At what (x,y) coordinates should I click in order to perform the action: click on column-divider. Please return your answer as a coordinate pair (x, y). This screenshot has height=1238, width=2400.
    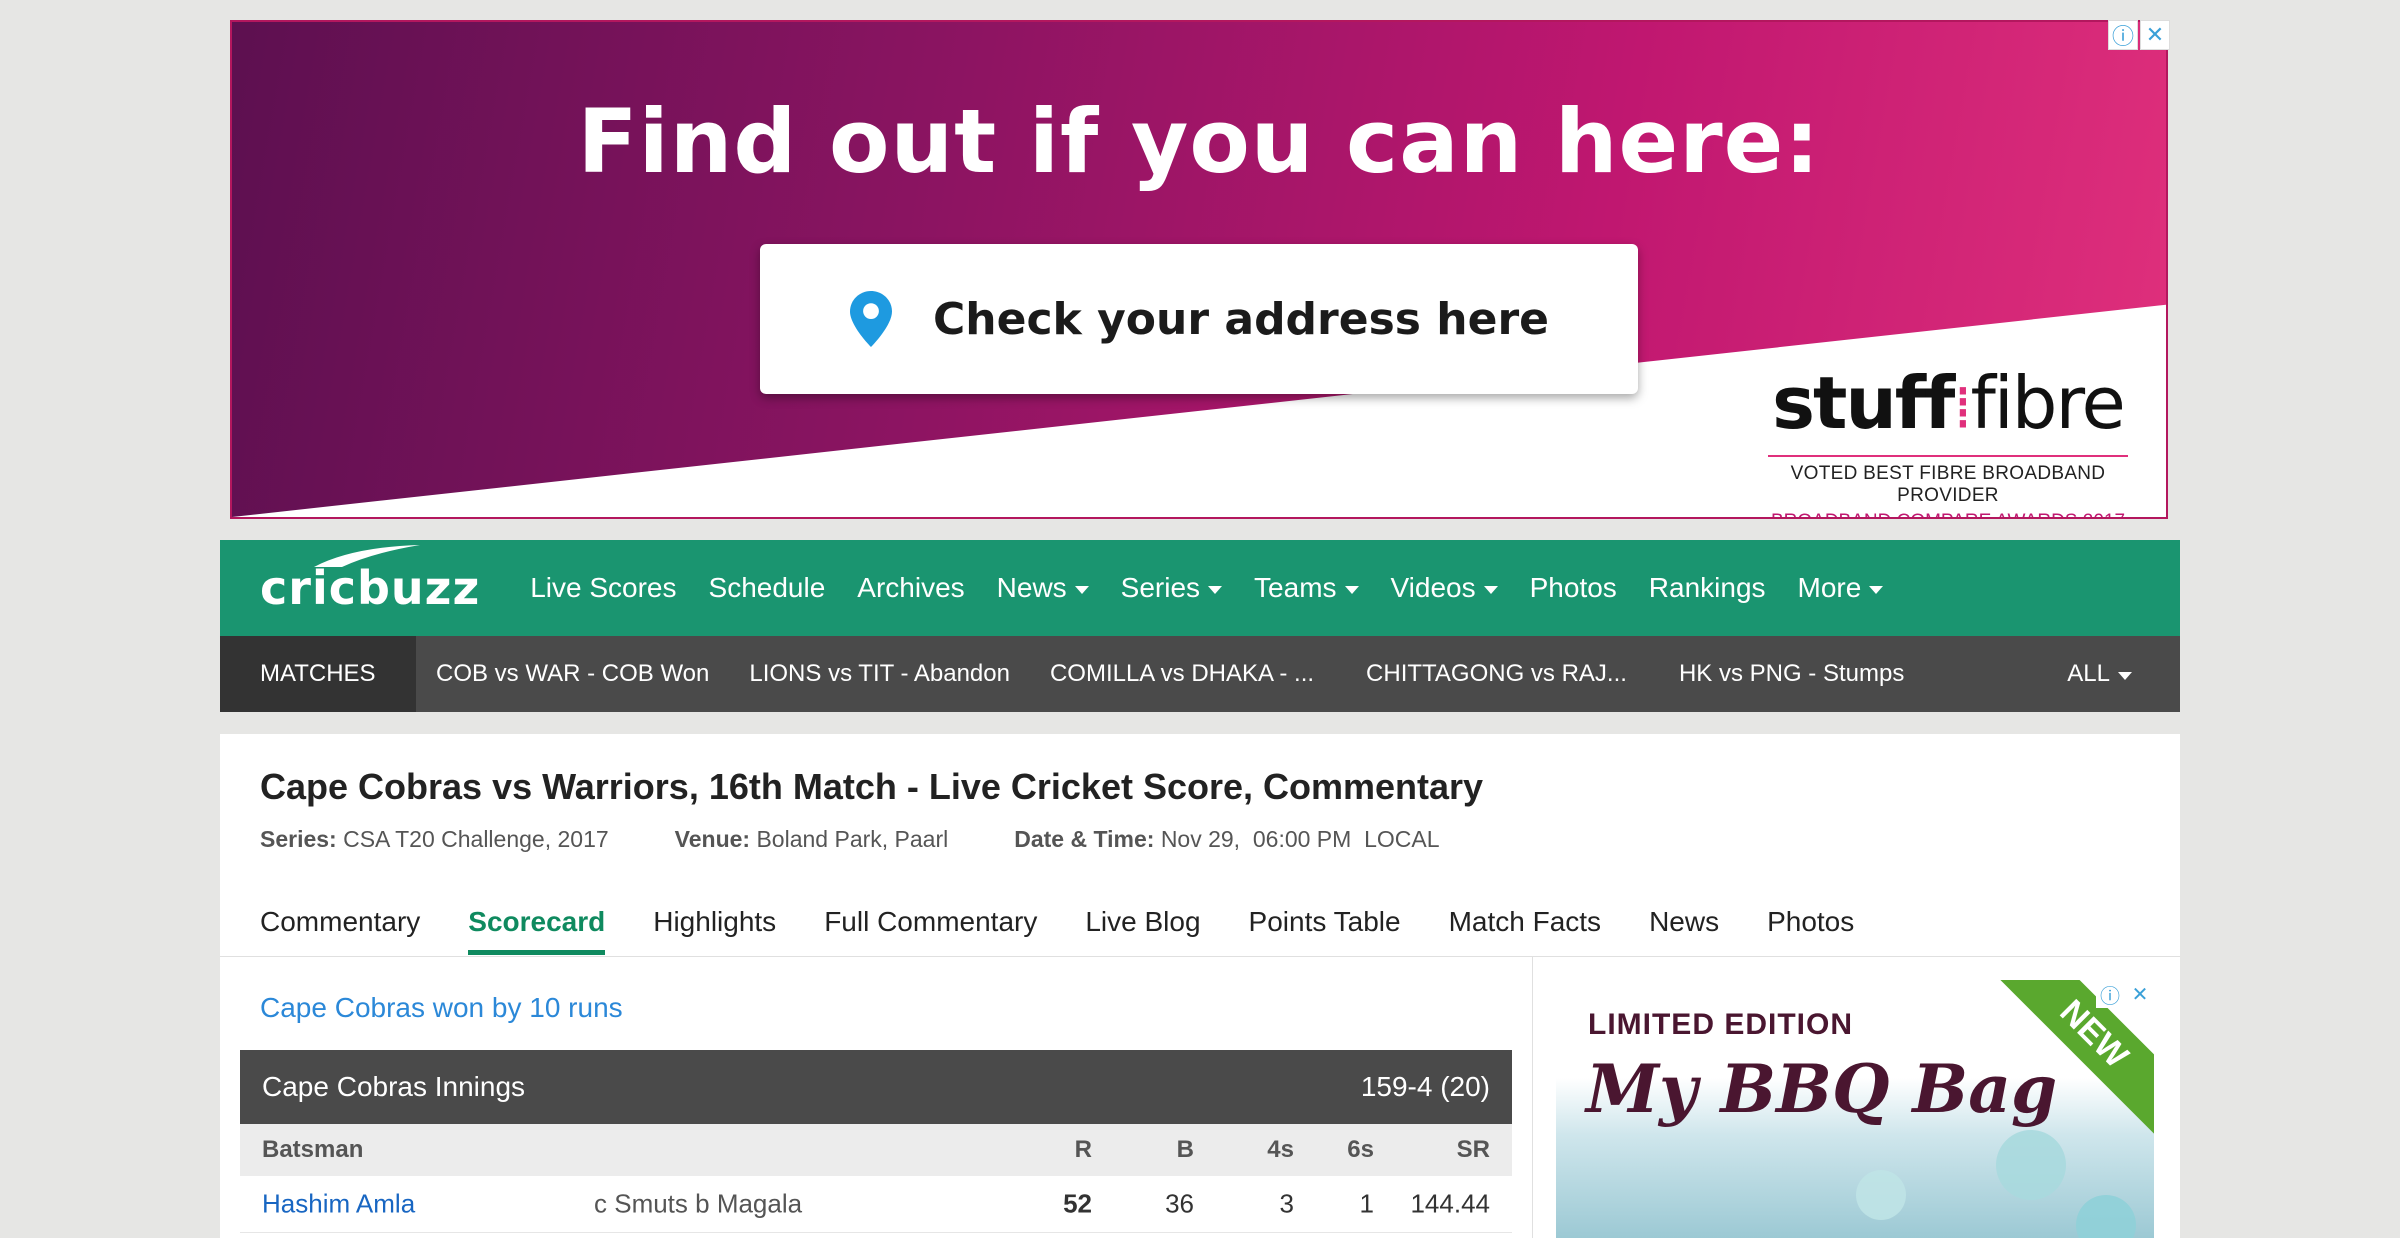
    Looking at the image, I should click on (1532, 1097).